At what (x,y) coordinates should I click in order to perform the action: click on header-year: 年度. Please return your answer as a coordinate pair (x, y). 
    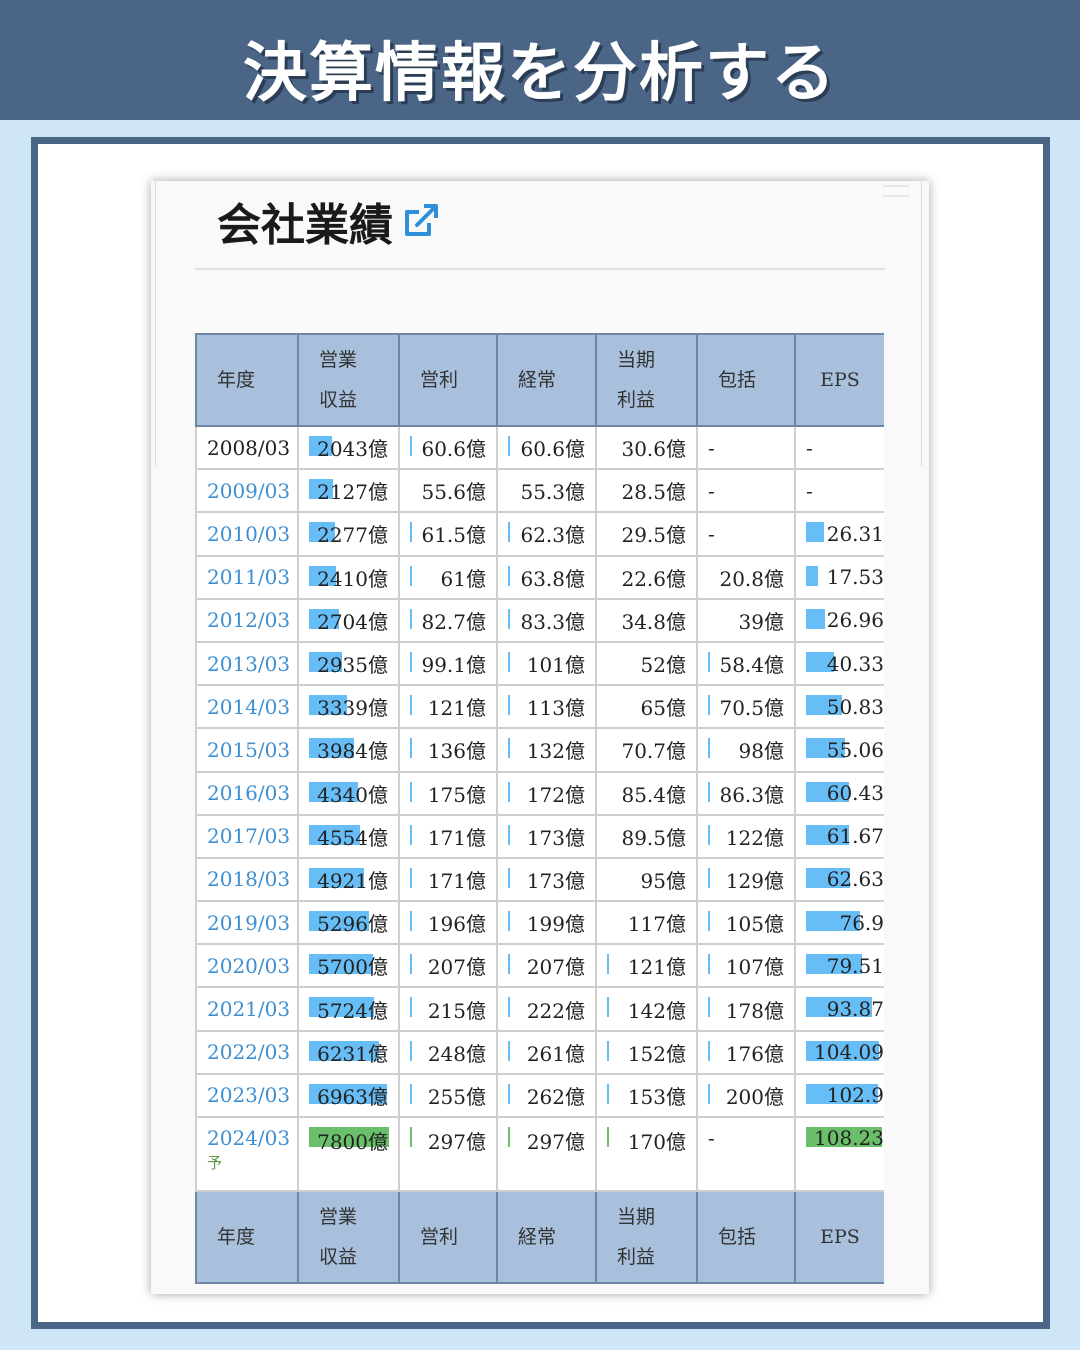
    Looking at the image, I should click on (247, 380).